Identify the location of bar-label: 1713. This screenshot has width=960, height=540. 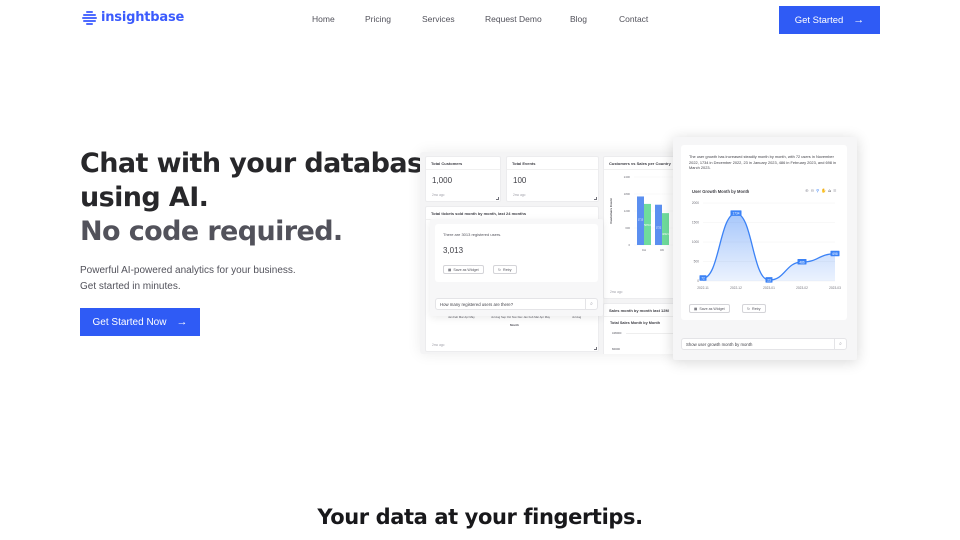
(641, 219).